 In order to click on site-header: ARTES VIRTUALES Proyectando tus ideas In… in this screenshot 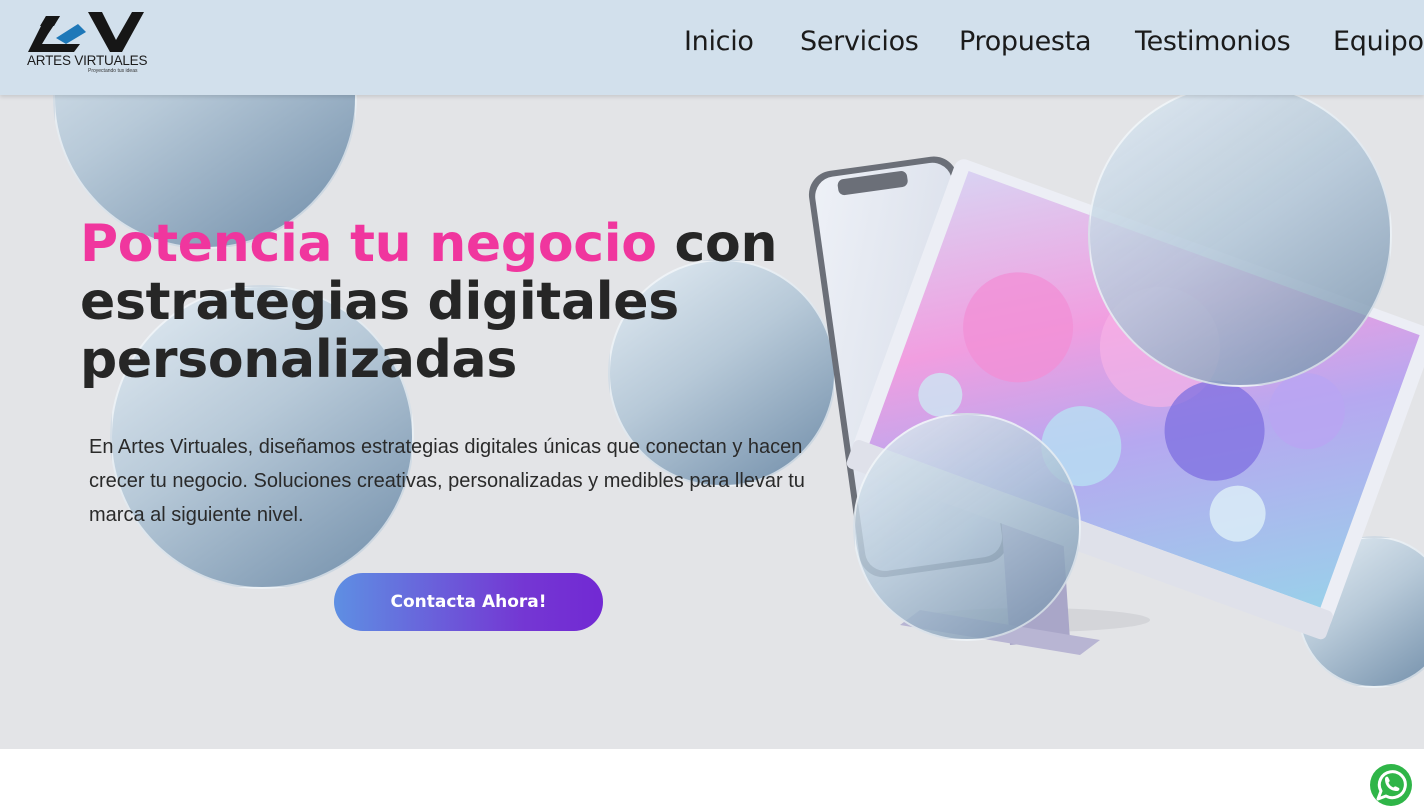, I will do `click(712, 47)`.